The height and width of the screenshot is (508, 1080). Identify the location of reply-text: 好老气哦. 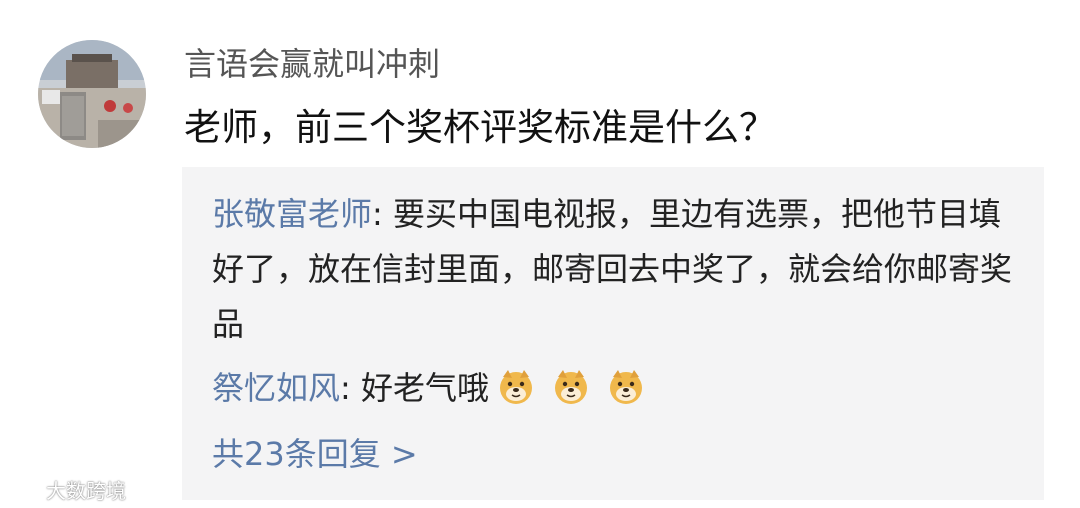
(424, 388).